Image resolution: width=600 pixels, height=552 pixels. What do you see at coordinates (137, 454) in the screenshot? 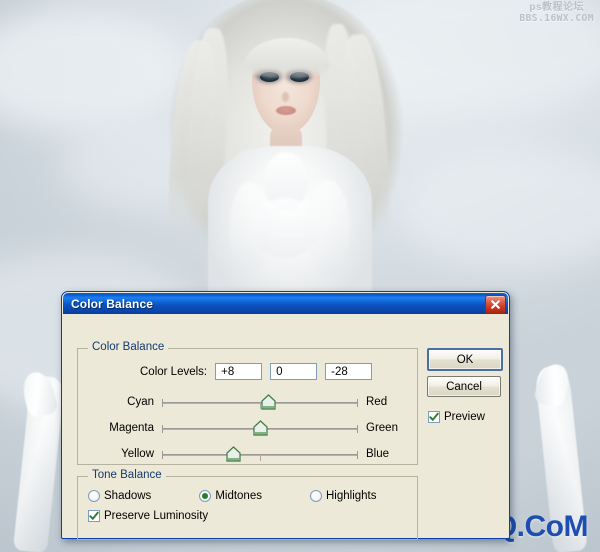
I see `slider-label-yellow: Yellow` at bounding box center [137, 454].